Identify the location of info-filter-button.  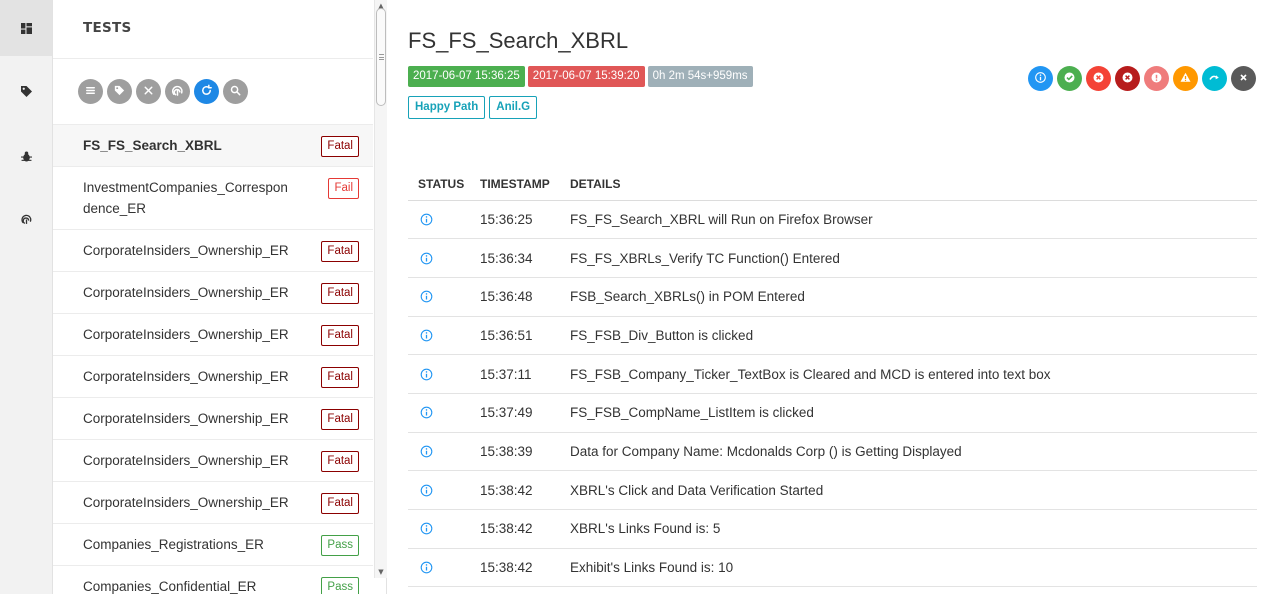
(1040, 78).